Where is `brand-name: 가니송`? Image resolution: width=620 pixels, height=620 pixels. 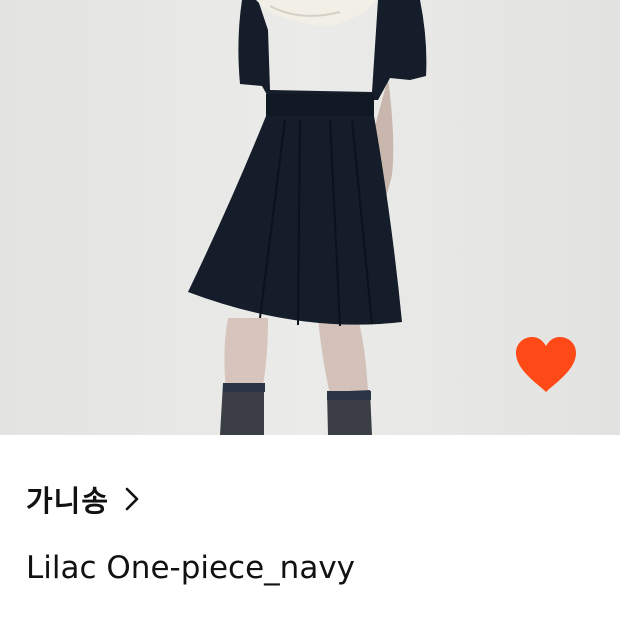
brand-name: 가니송 is located at coordinates (68, 501).